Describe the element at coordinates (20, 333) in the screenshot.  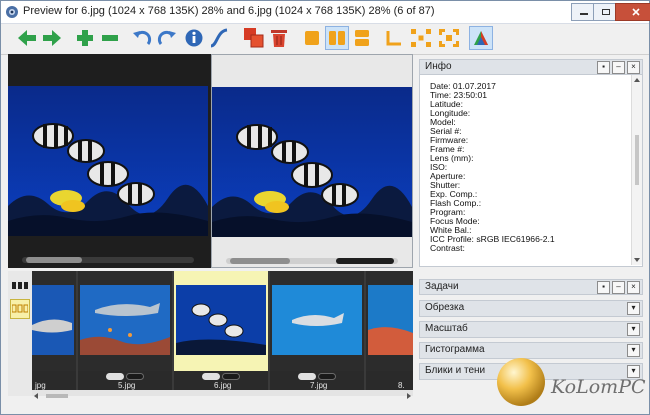
I see `strip-toolbar` at that location.